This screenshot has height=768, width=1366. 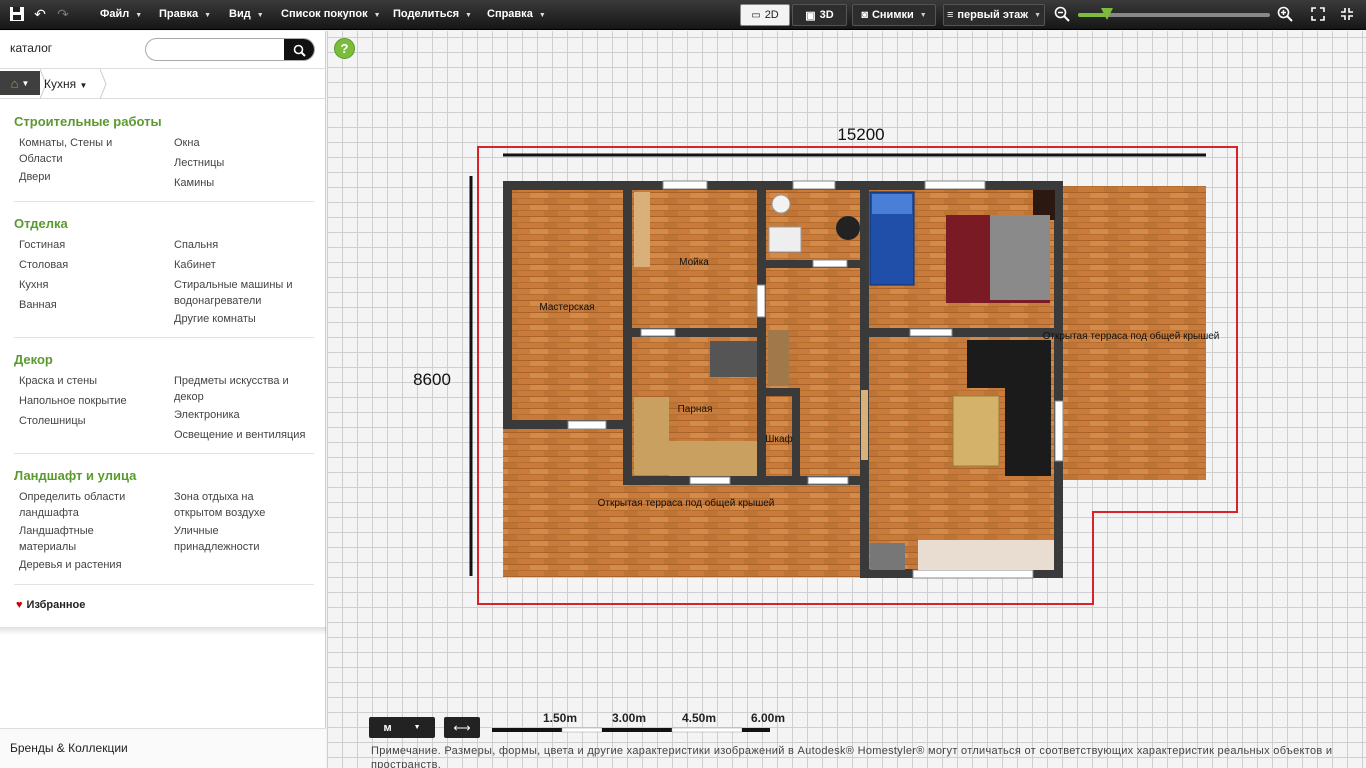 I want to click on room-label-closet: Шкаф, so click(x=779, y=439).